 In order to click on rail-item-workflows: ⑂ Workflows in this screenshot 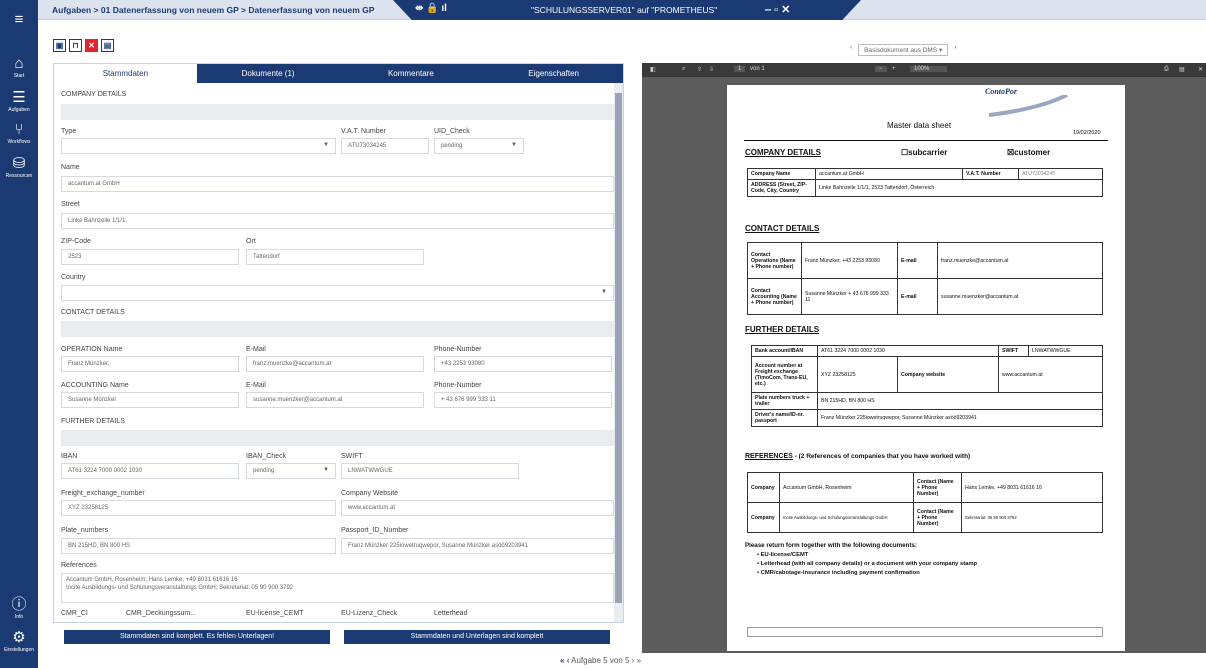, I will do `click(19, 133)`.